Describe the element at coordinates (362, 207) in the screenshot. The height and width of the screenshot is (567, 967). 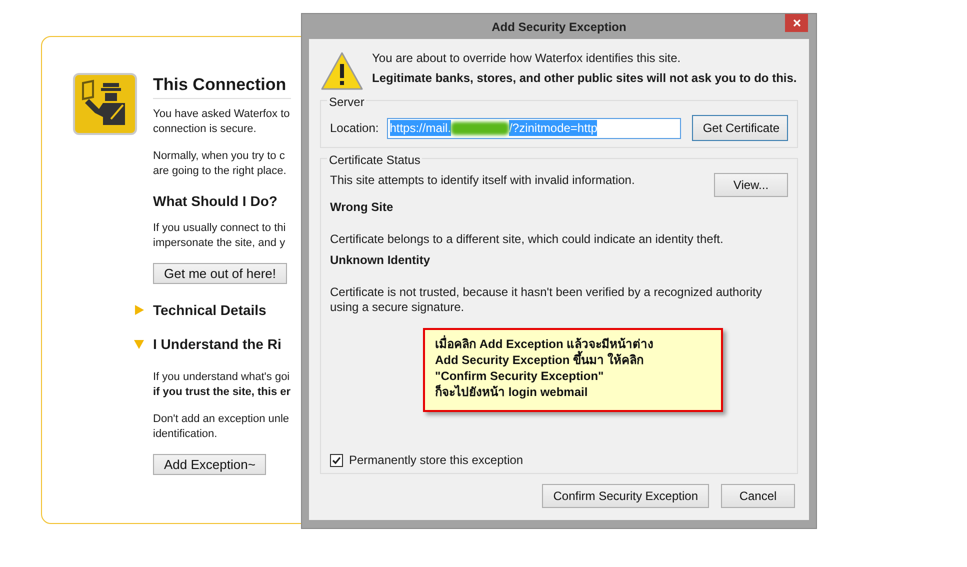
I see `problem-title: Wrong Site` at that location.